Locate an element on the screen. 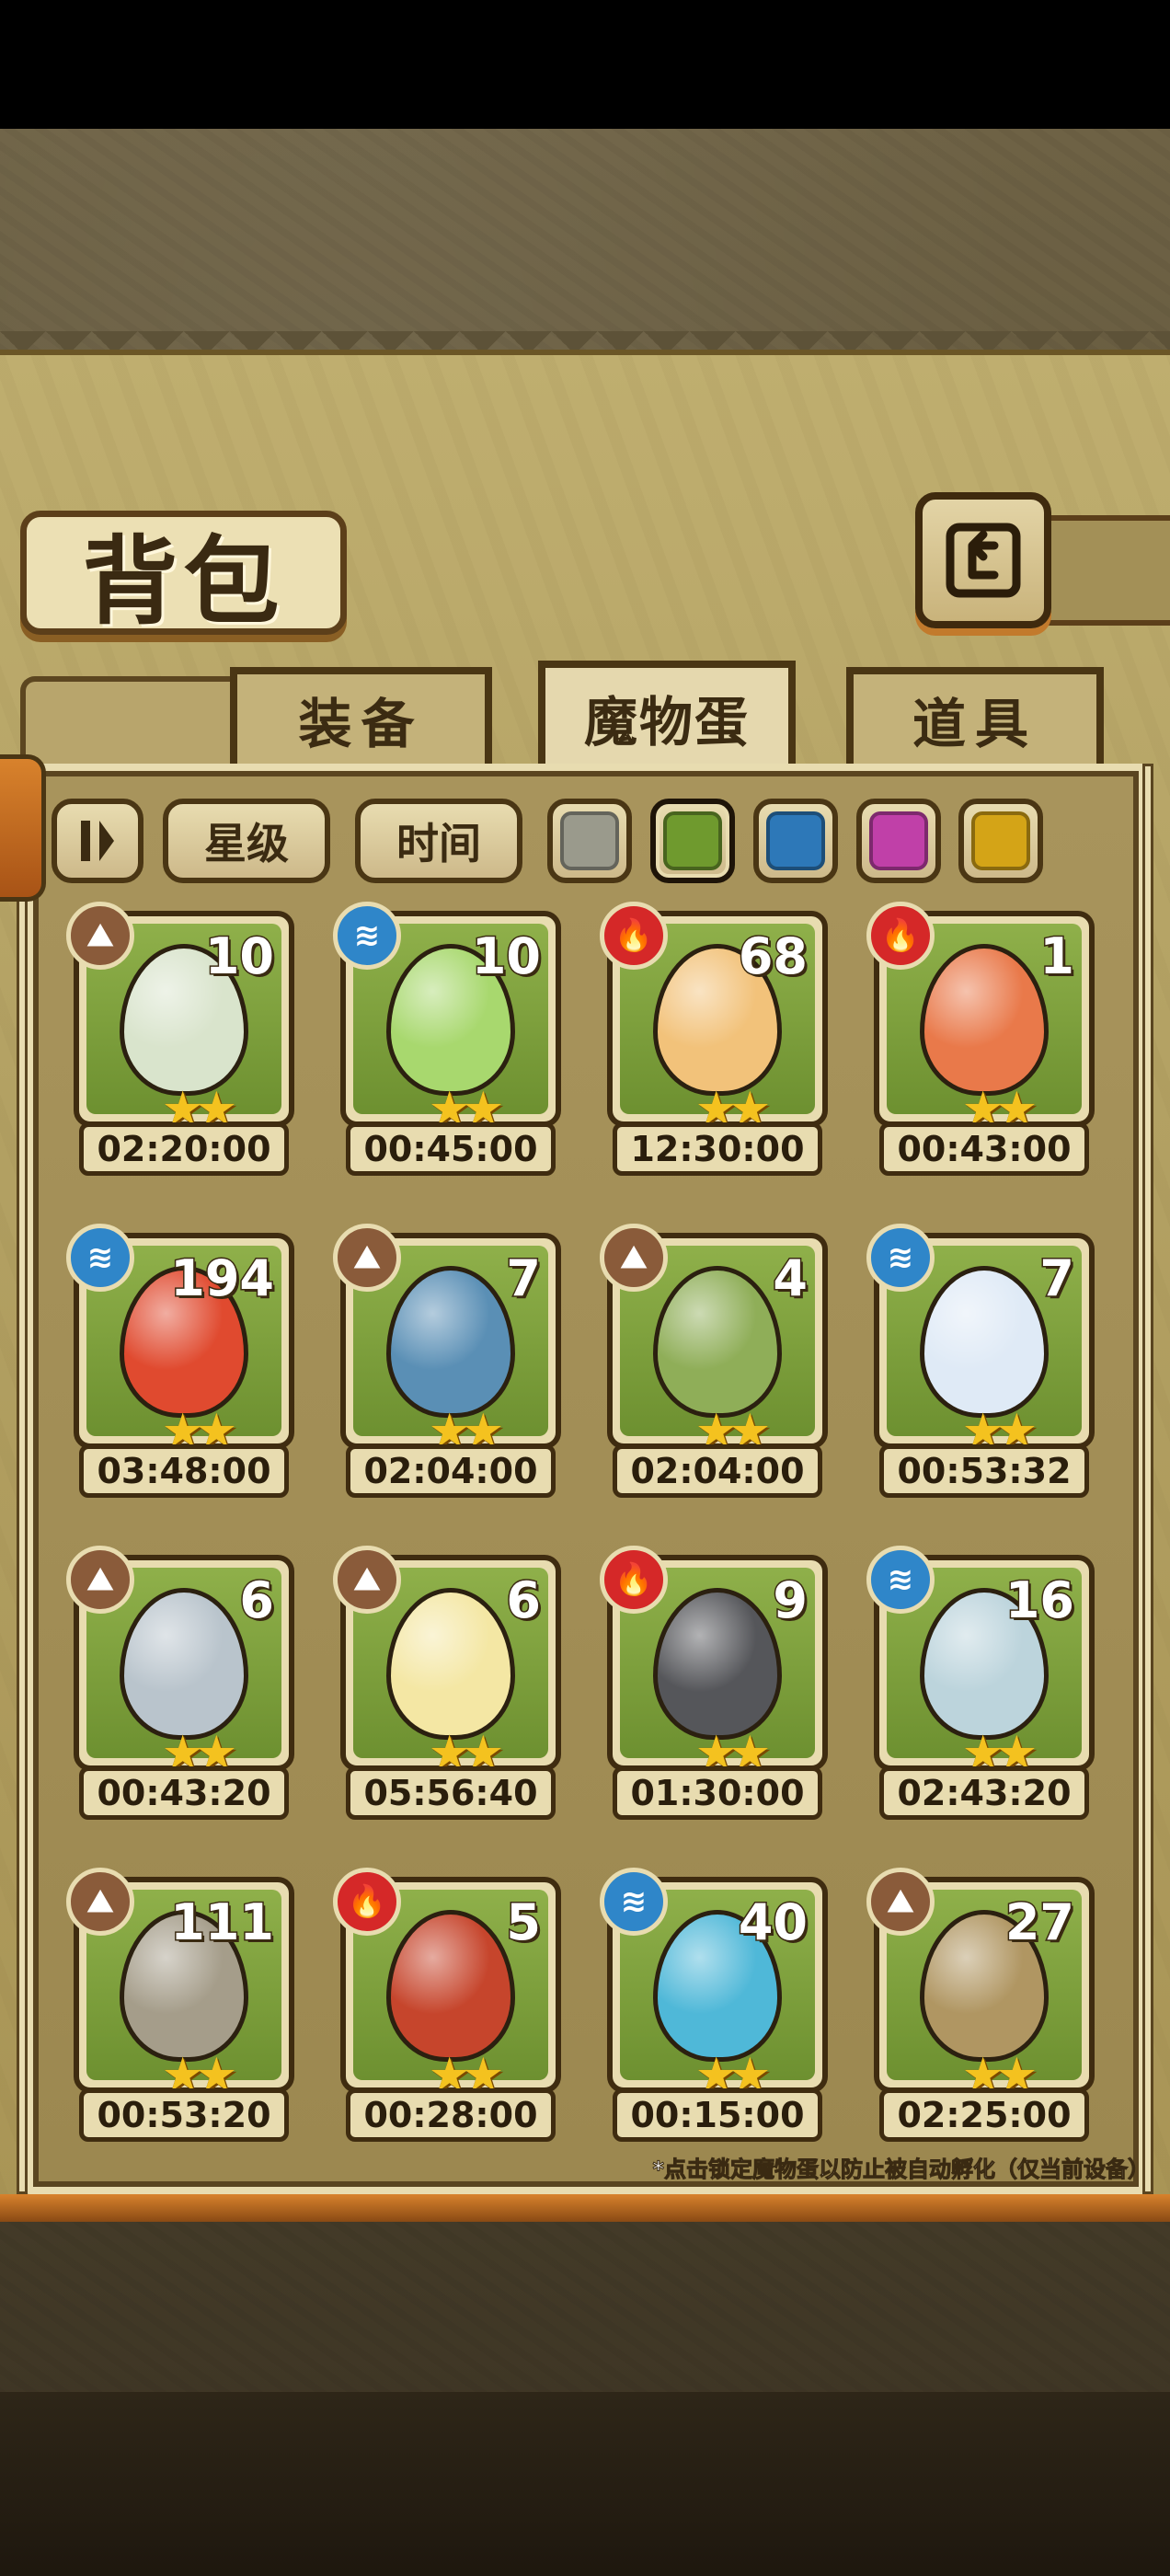  sort-by-stars-button: 星级 is located at coordinates (246, 841).